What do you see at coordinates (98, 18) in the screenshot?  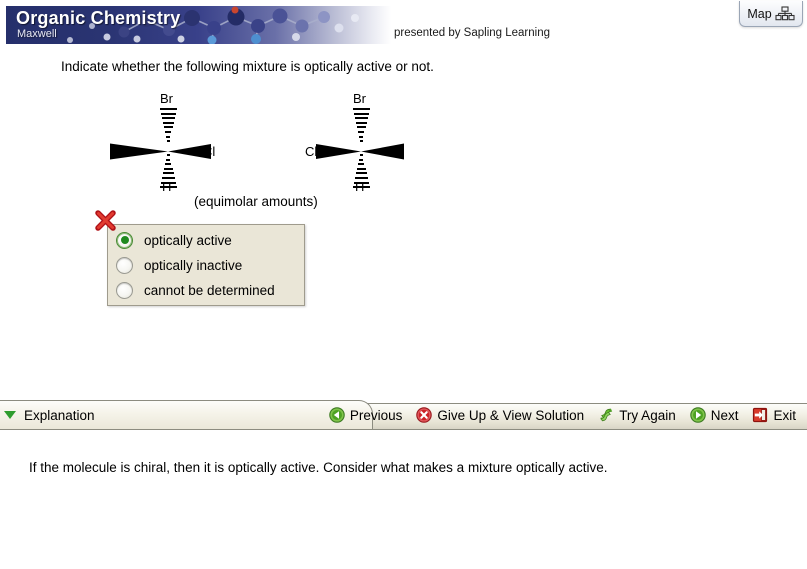 I see `course-title: Organic Chemistry` at bounding box center [98, 18].